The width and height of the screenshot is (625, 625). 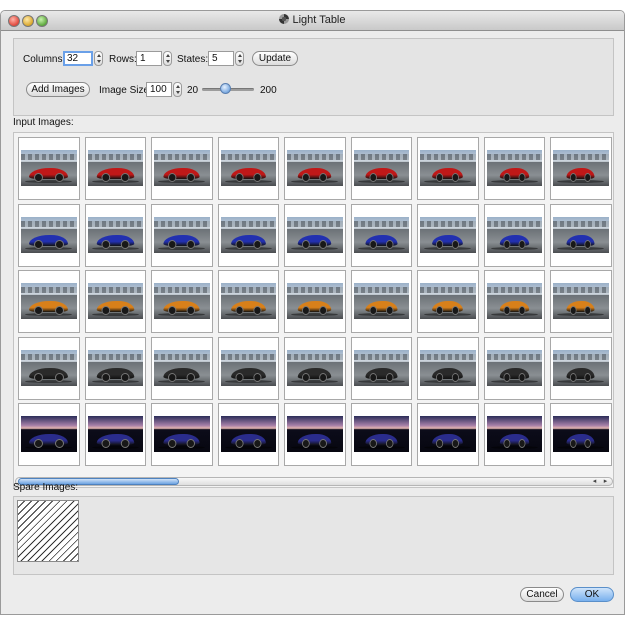 What do you see at coordinates (98, 58) in the screenshot?
I see `columns-stepper` at bounding box center [98, 58].